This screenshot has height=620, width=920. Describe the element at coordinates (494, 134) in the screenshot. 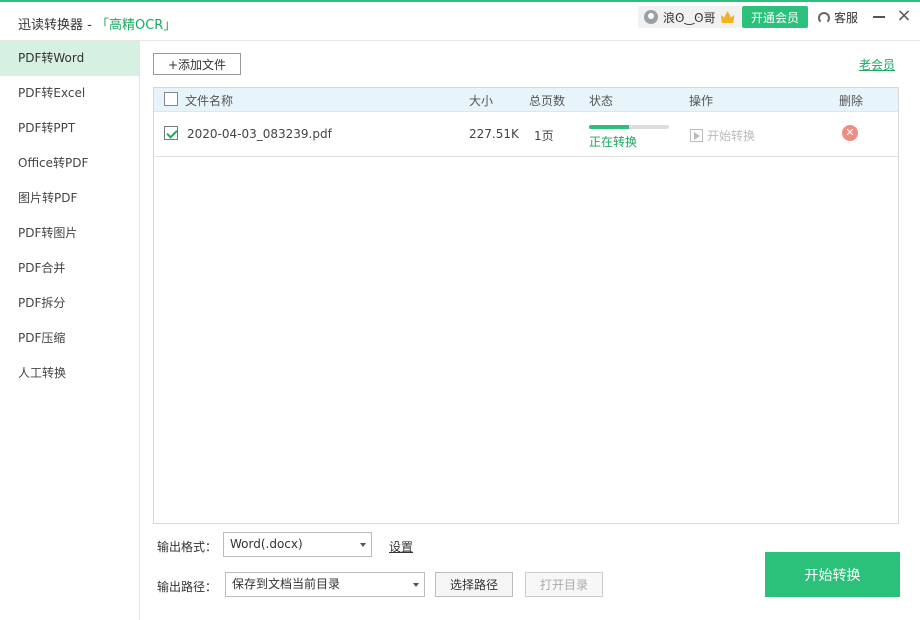

I see `file-size: 227.51K` at that location.